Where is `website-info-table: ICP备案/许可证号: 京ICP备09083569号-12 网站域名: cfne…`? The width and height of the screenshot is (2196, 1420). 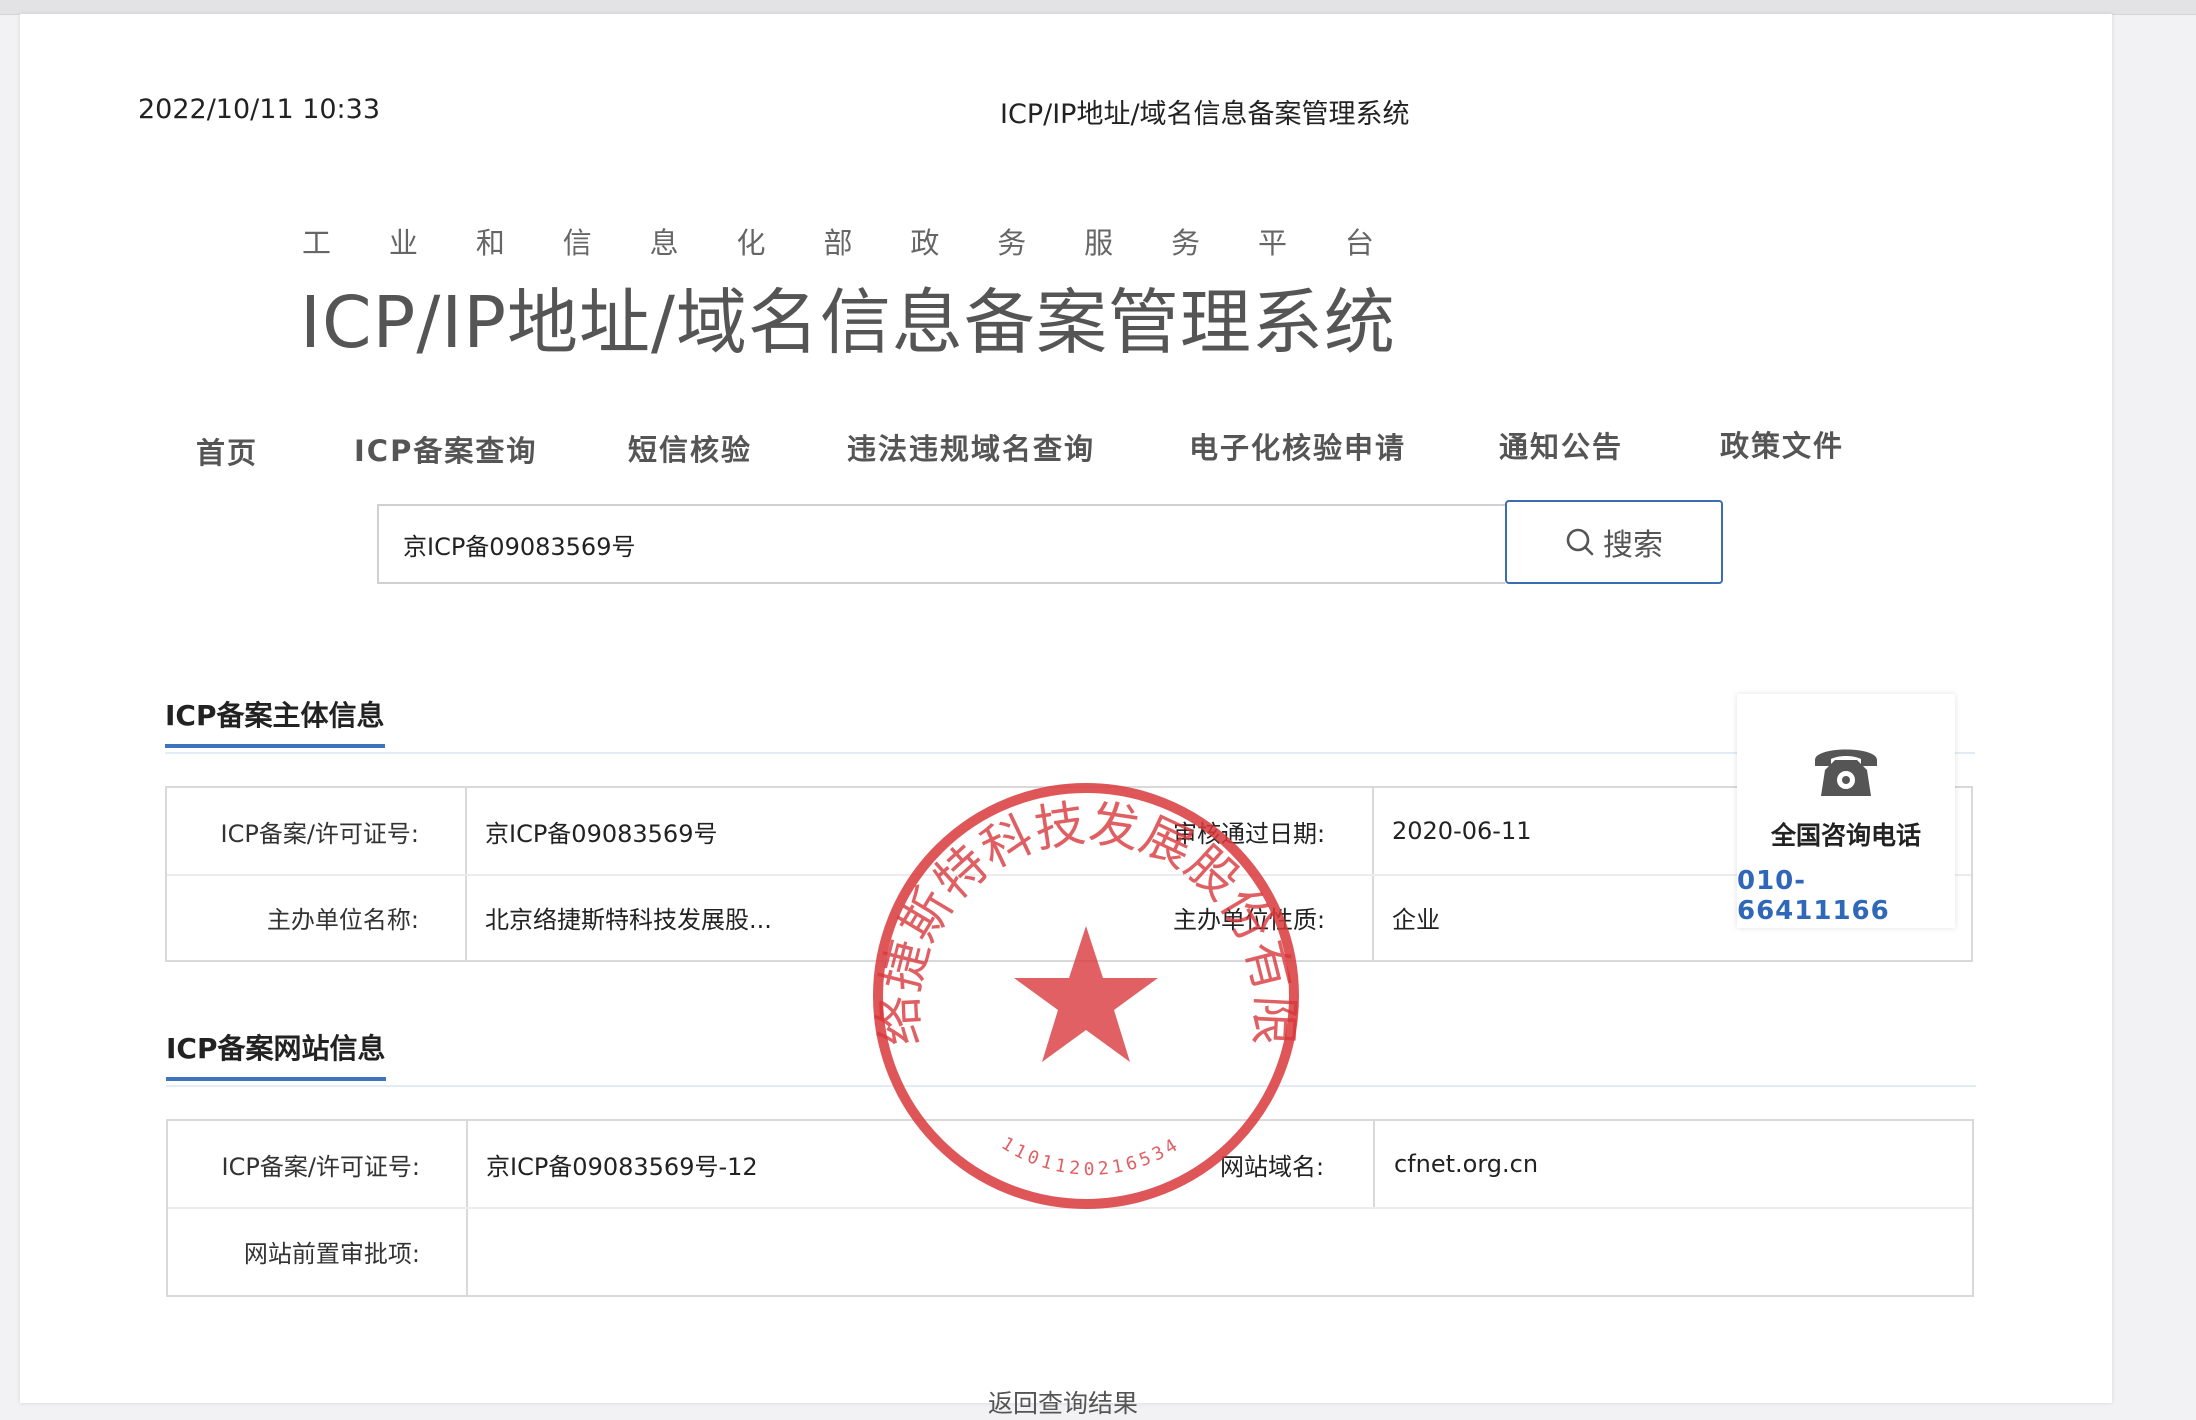 website-info-table: ICP备案/许可证号: 京ICP备09083569号-12 网站域名: cfne… is located at coordinates (1070, 1208).